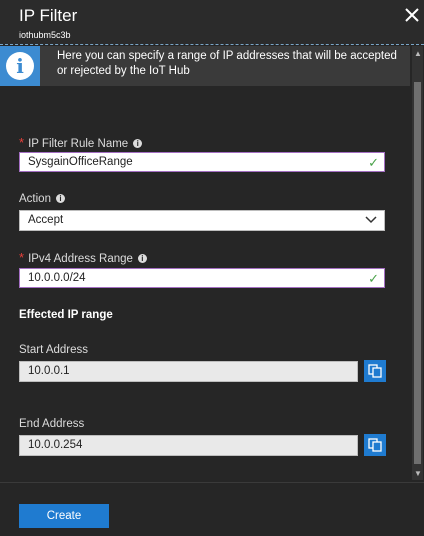 The image size is (424, 536). I want to click on end-address-value: 10.0.0.254, so click(55, 445).